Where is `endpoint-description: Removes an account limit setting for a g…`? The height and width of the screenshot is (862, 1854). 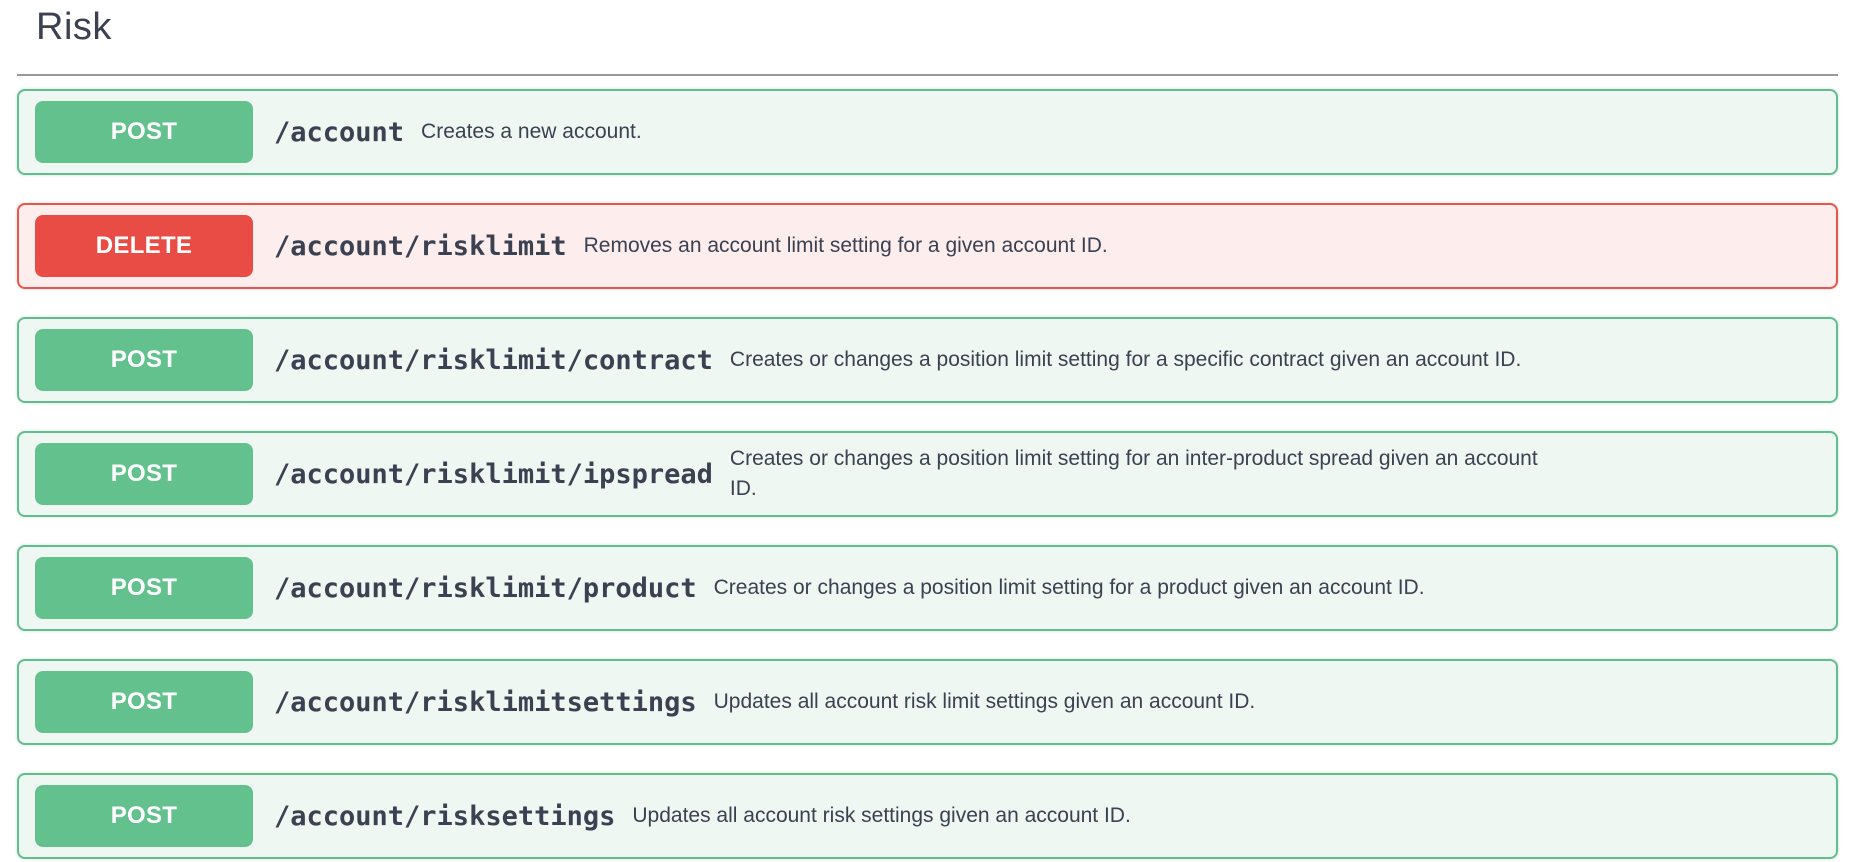 endpoint-description: Removes an account limit setting for a g… is located at coordinates (845, 245).